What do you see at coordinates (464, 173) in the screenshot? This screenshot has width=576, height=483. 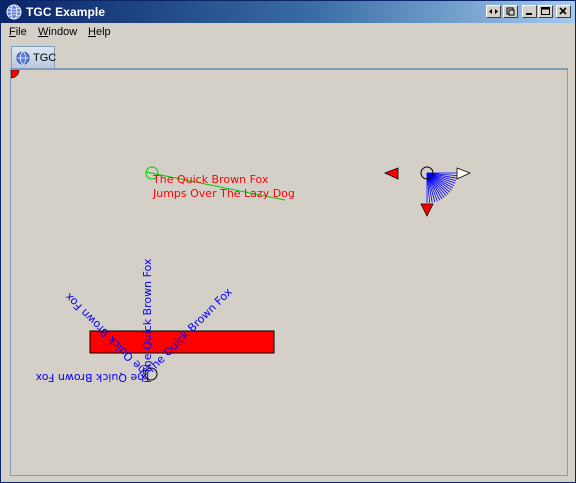 I see `right-triangle-marker` at bounding box center [464, 173].